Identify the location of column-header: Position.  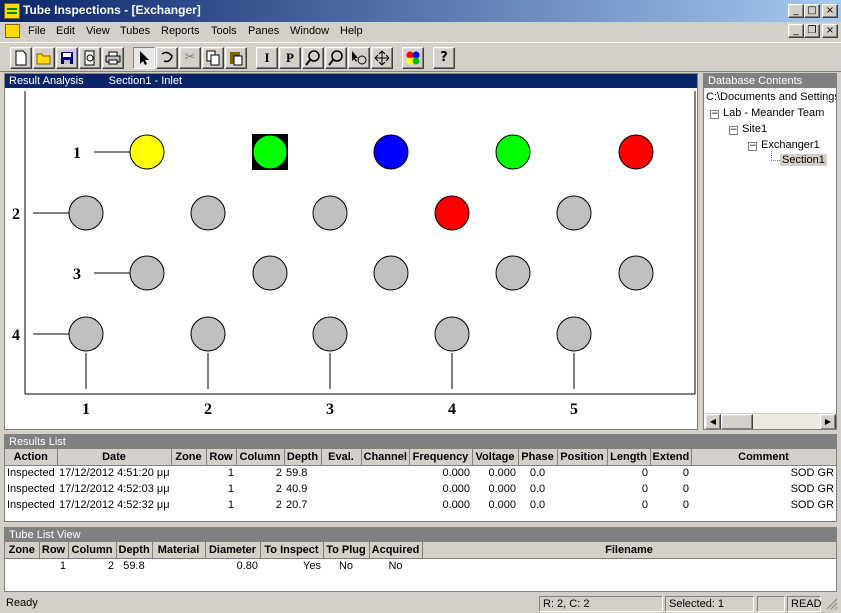
(582, 457).